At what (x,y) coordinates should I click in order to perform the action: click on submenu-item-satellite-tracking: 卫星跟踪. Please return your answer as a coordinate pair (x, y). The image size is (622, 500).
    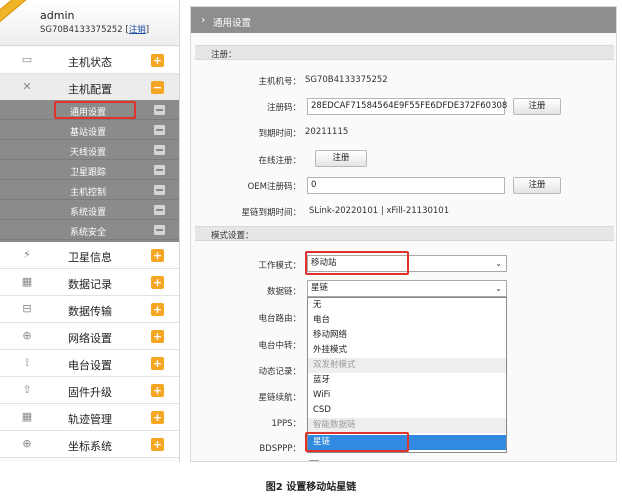
    Looking at the image, I should click on (89, 170).